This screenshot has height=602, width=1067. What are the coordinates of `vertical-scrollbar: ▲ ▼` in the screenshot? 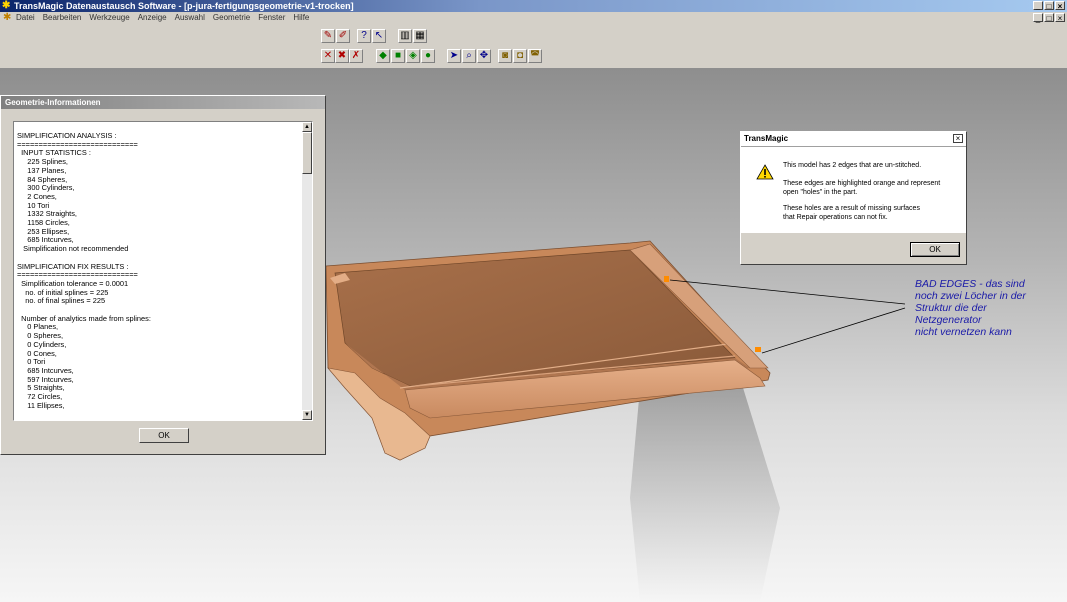 It's located at (307, 271).